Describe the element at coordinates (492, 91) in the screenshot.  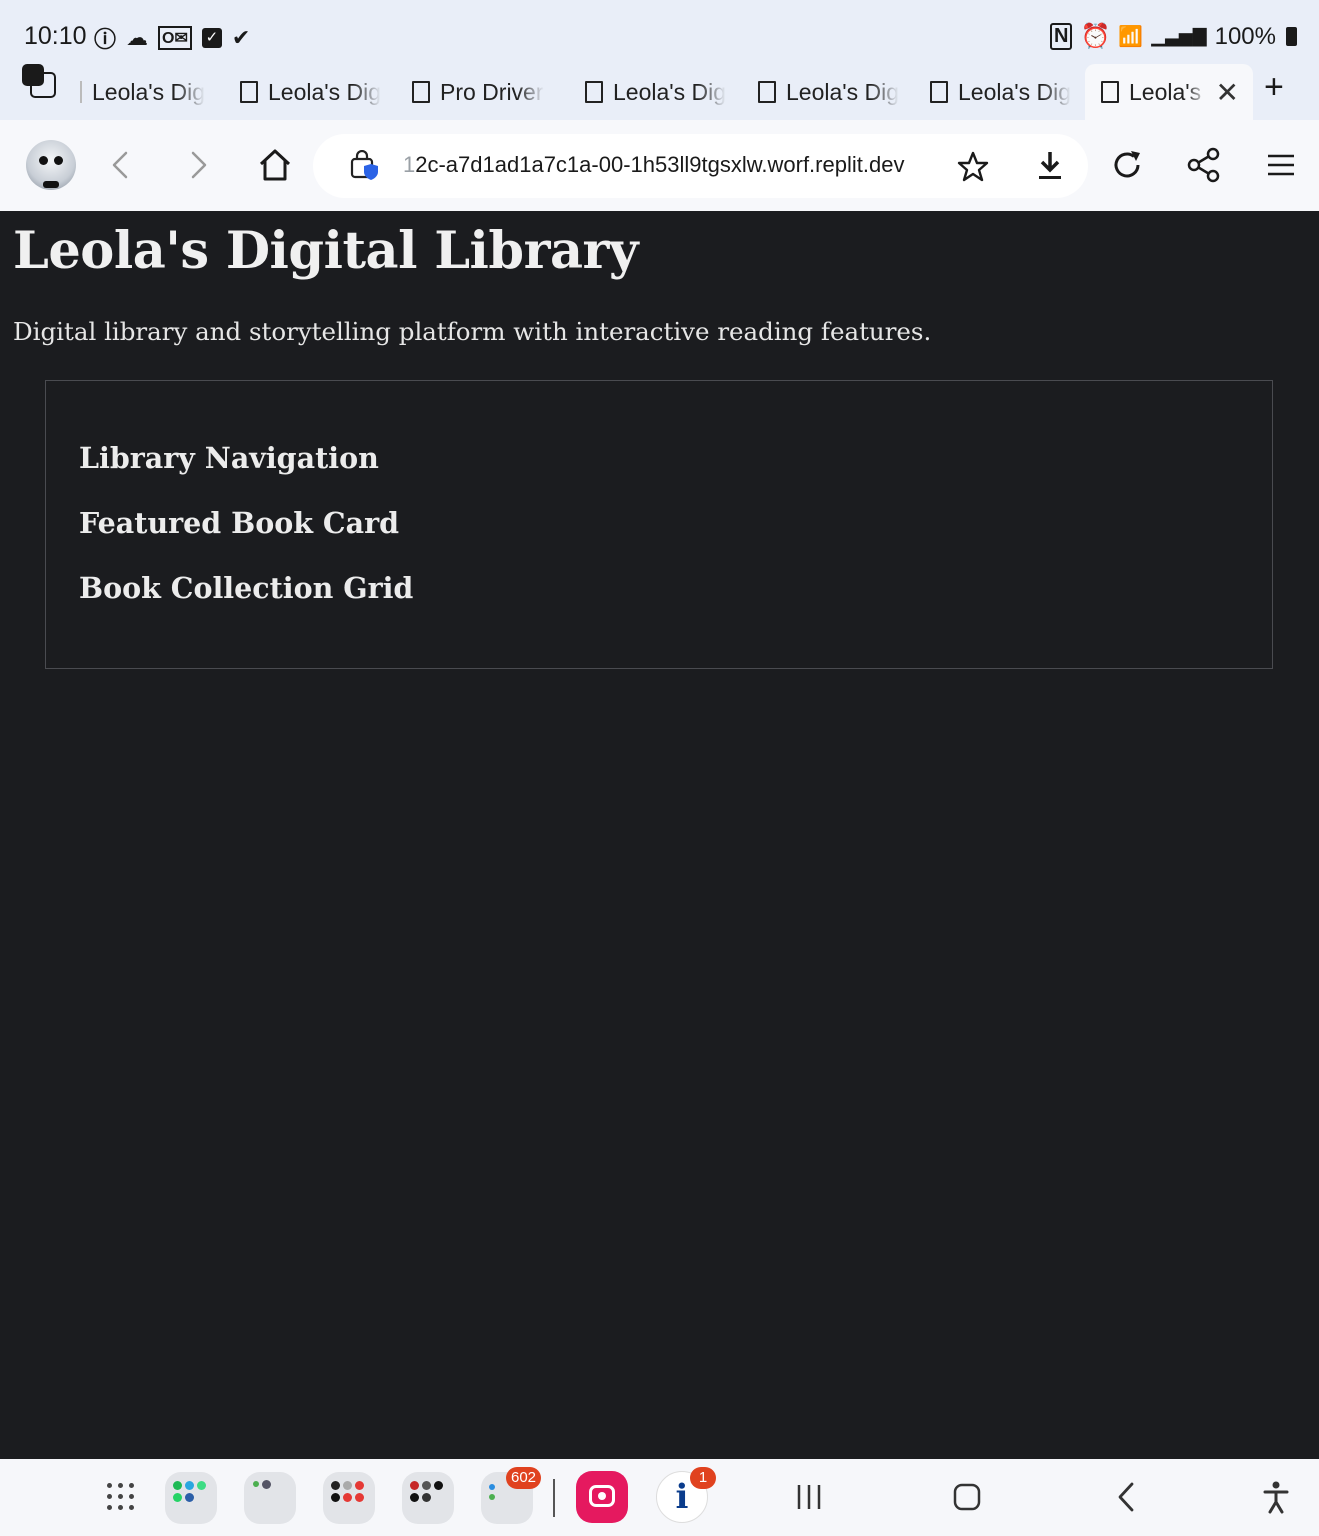
I see `tab-label: Pro Driver` at that location.